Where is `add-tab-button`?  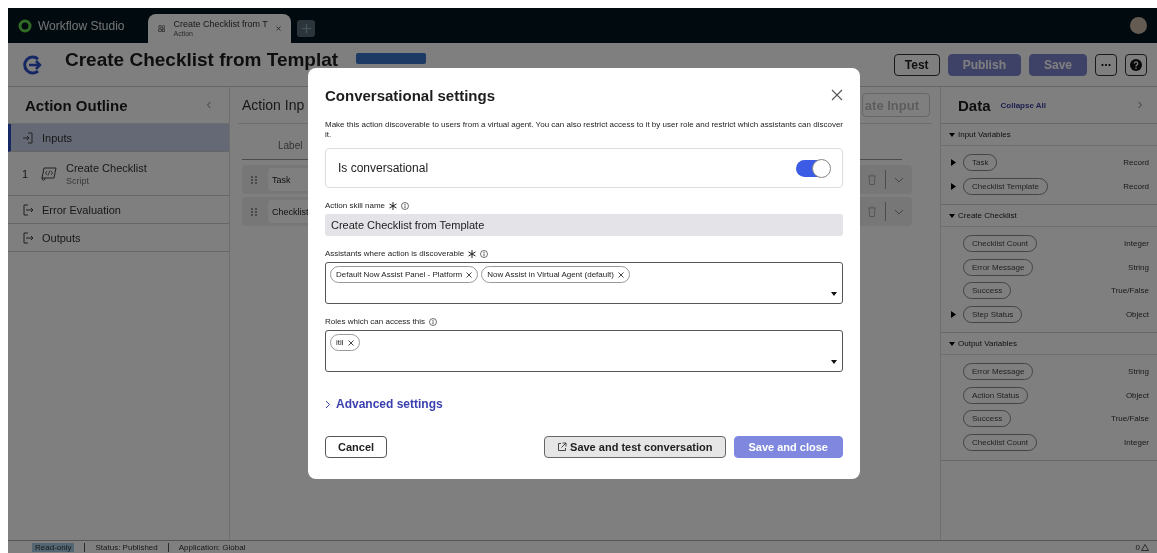
add-tab-button is located at coordinates (306, 28).